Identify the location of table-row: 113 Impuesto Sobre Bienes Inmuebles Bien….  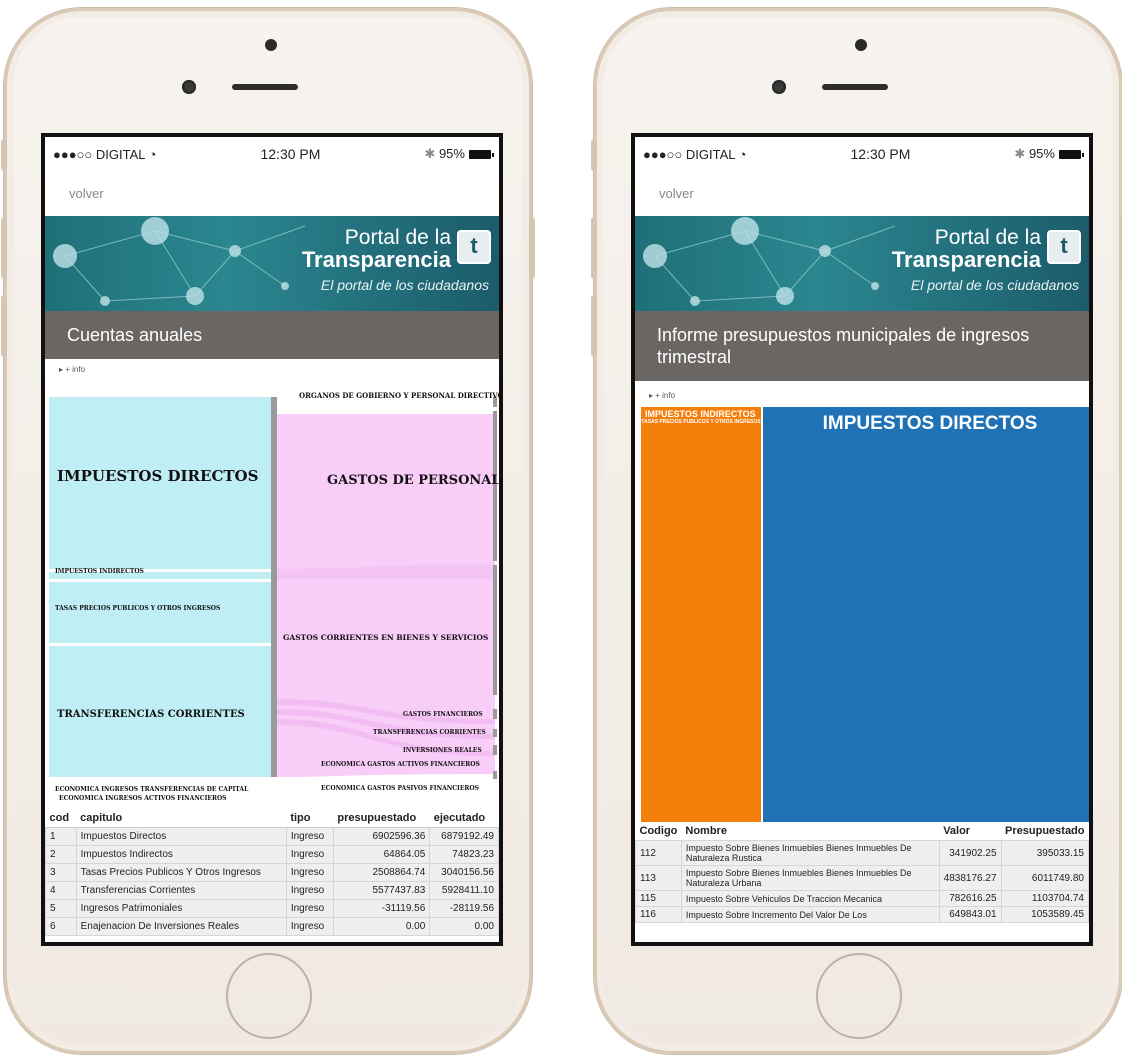
(862, 878).